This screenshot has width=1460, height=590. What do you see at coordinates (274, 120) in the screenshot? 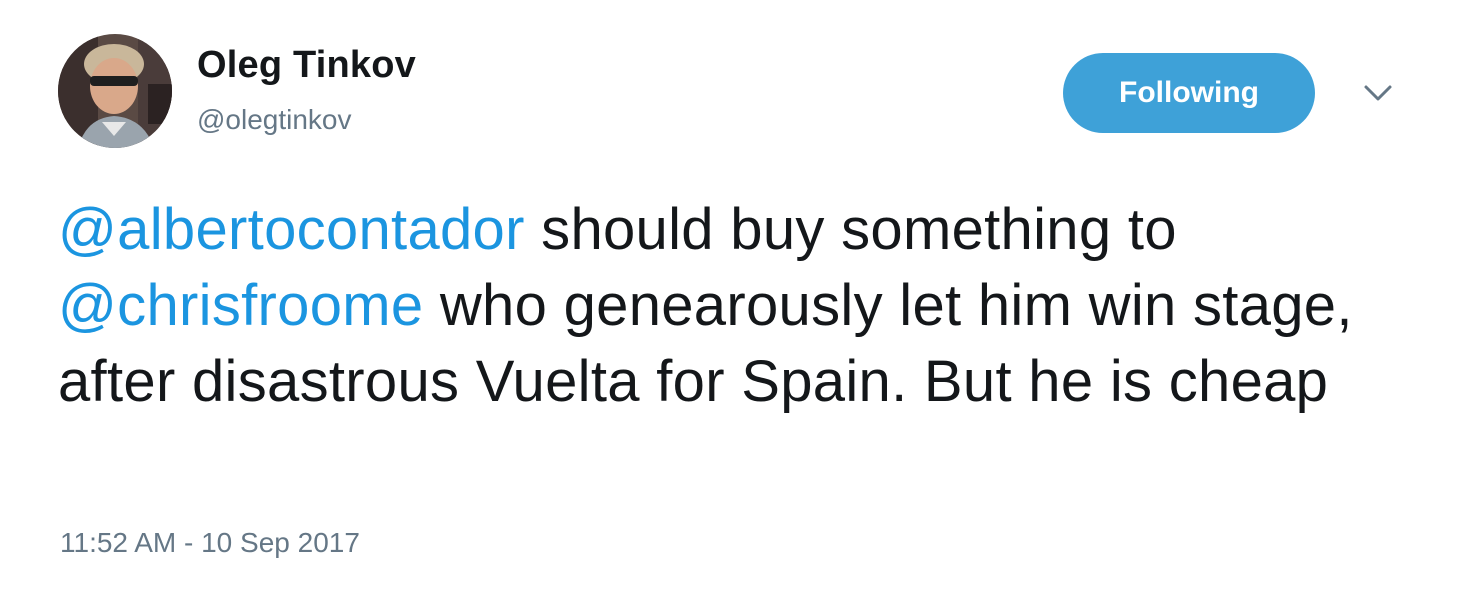
I see `author-handle: @olegtinkov` at bounding box center [274, 120].